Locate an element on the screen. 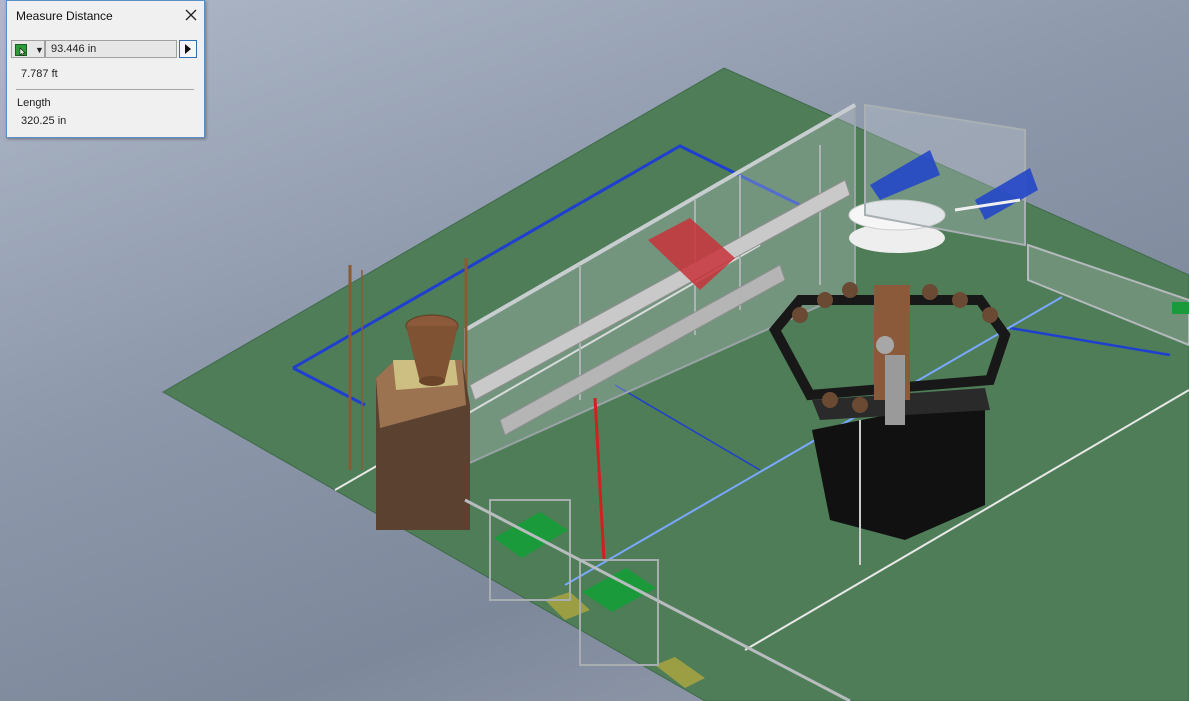 This screenshot has width=1189, height=701. distance-value-field: 93.446 in is located at coordinates (111, 49).